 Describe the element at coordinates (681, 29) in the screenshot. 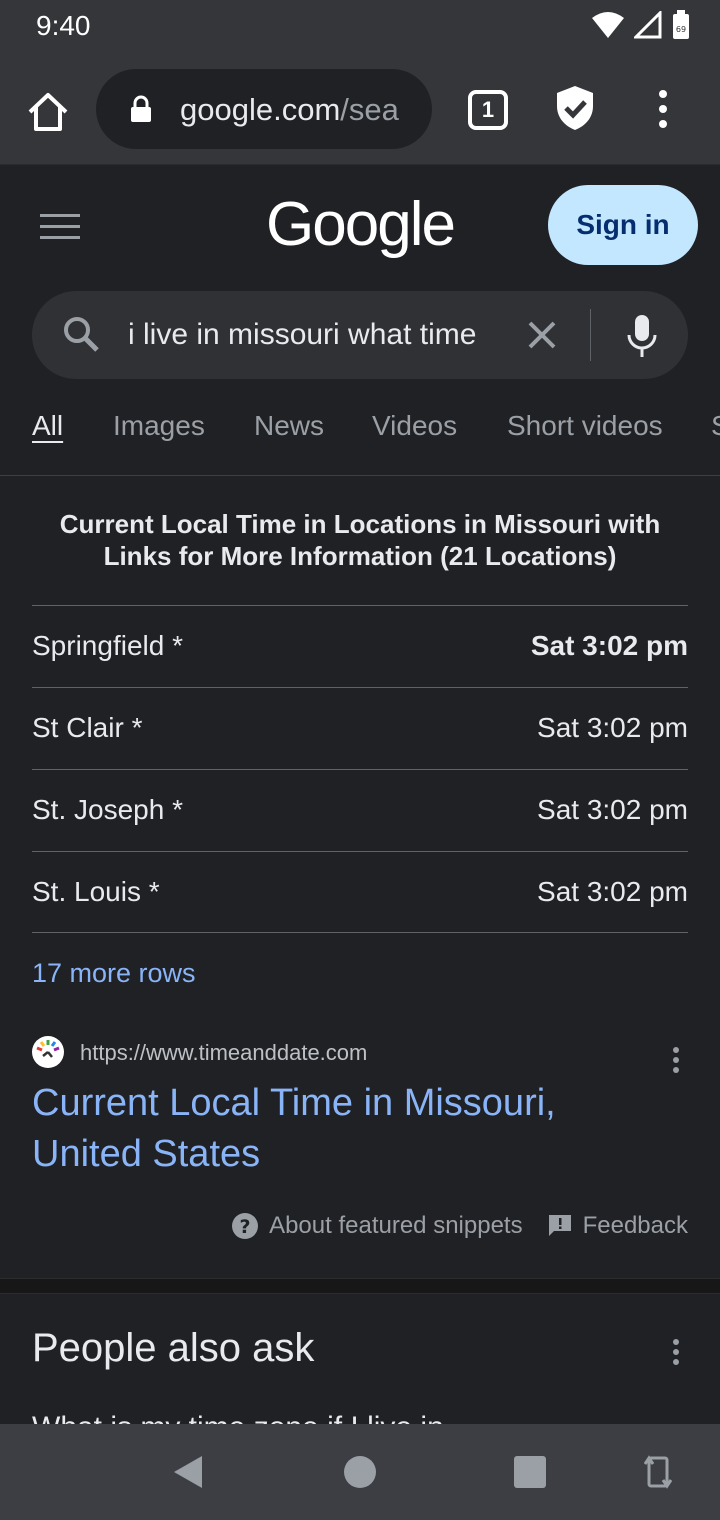

I see `svg-text: 69` at that location.